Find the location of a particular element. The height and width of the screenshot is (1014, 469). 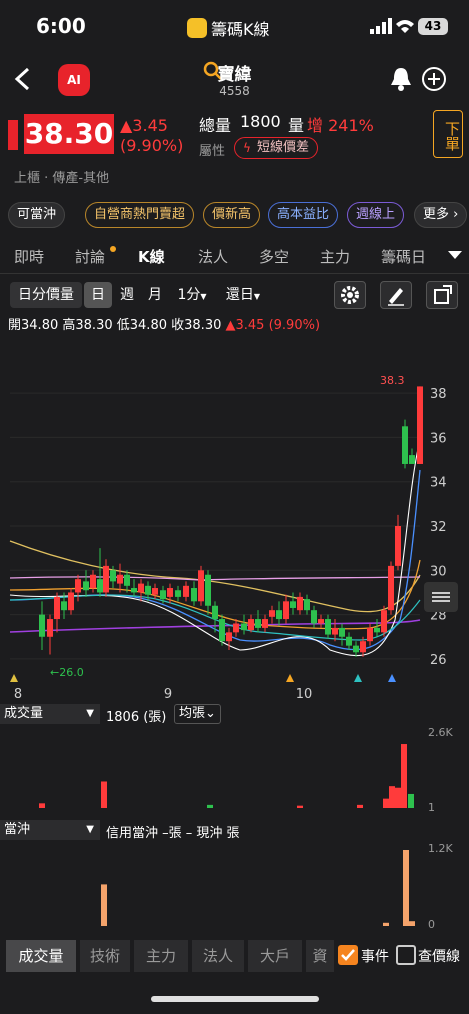

tag-high-pe: 高本益比 is located at coordinates (303, 215).